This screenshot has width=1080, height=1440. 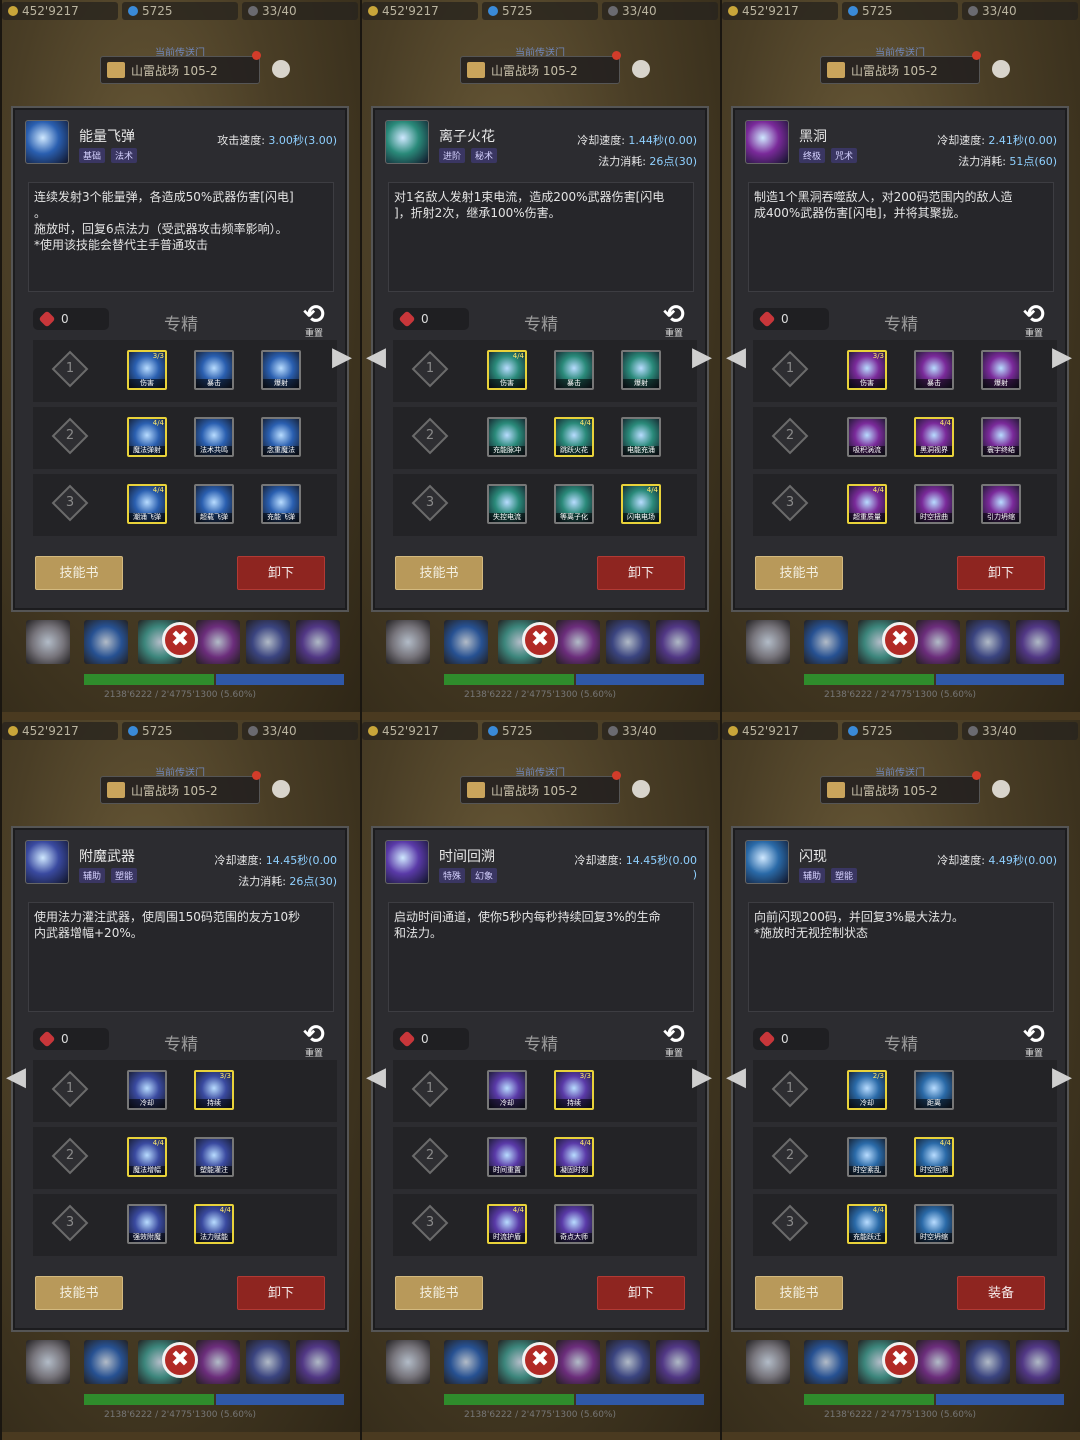 I want to click on talent-node: 强效附魔, so click(x=147, y=1224).